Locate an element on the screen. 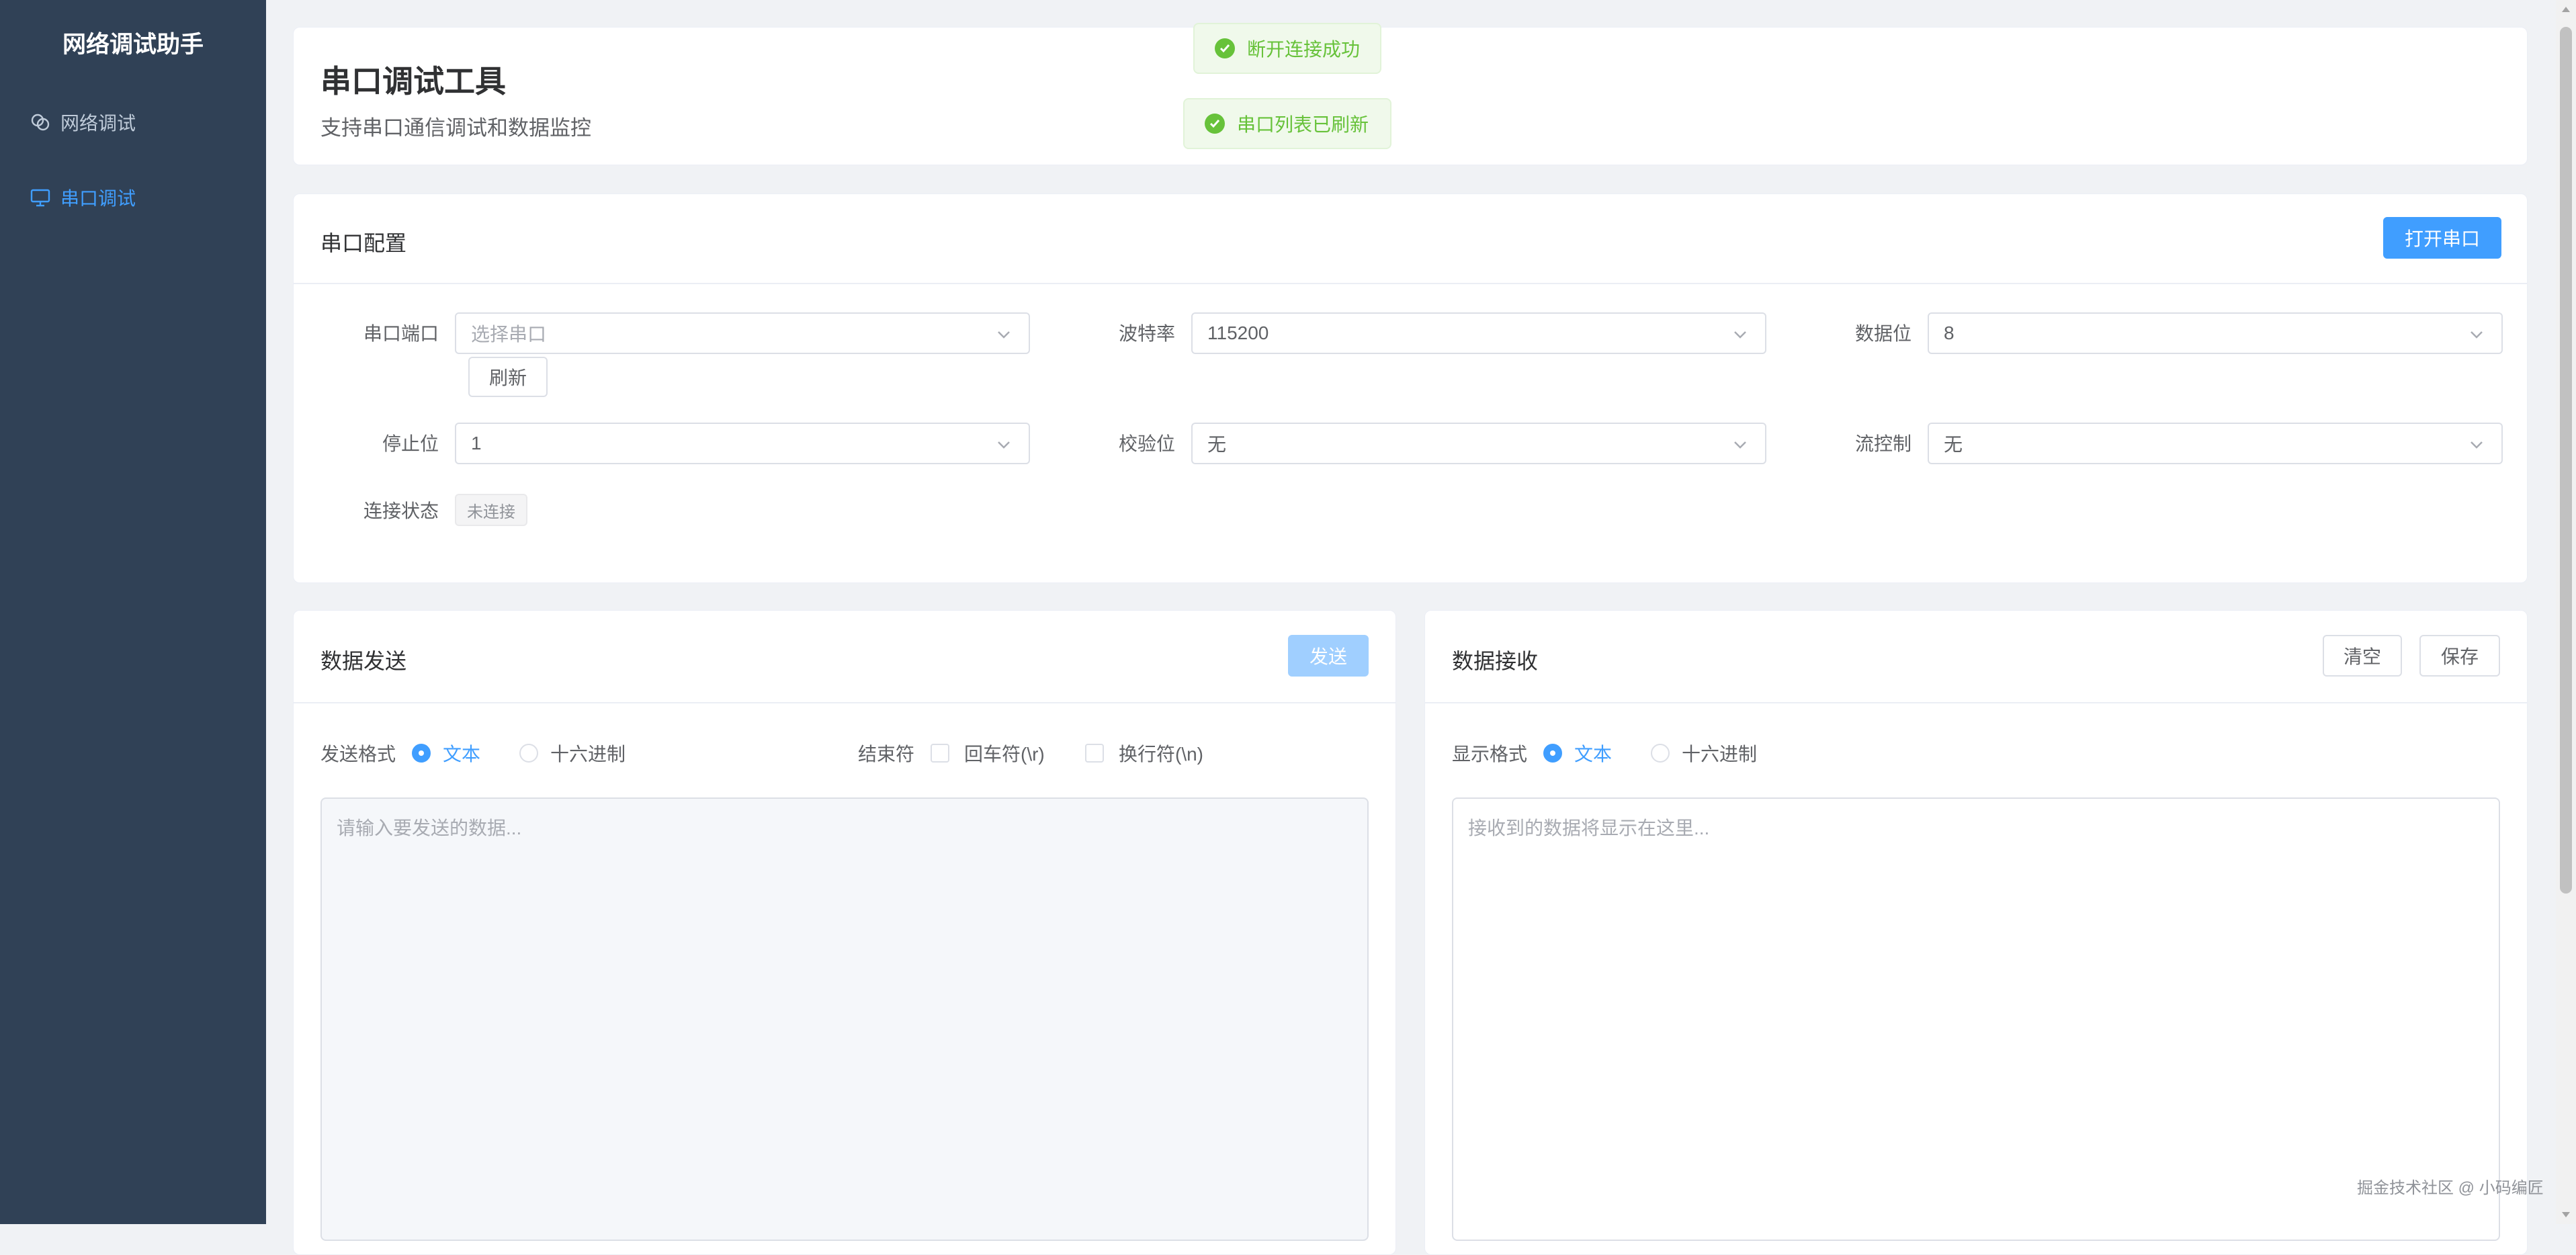 This screenshot has width=2576, height=1255. send-card-header: 数据发送 发送 is located at coordinates (845, 657).